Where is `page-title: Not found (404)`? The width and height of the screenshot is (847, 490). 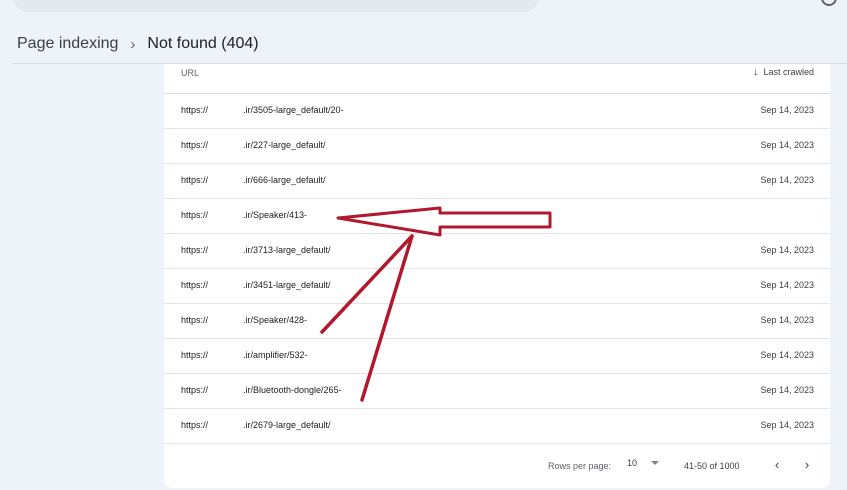 page-title: Not found (404) is located at coordinates (203, 43).